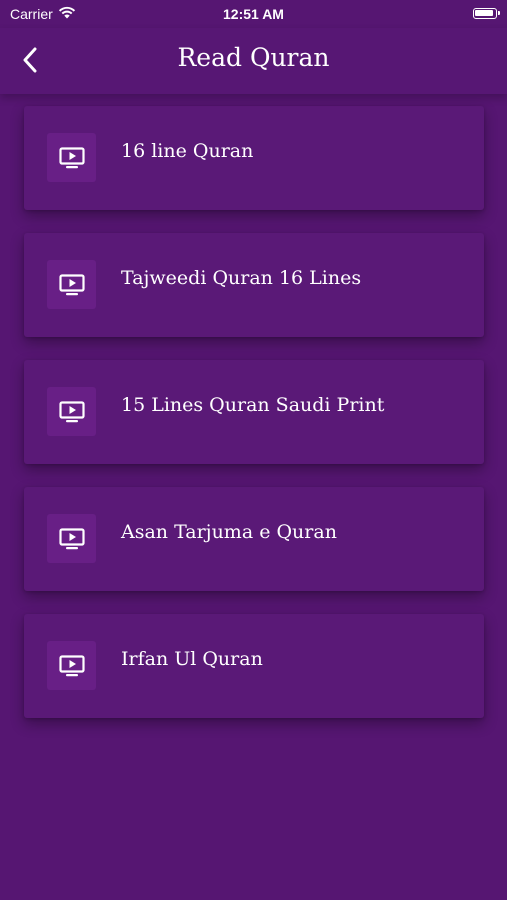 The height and width of the screenshot is (900, 507). What do you see at coordinates (486, 13) in the screenshot?
I see `battery-icon` at bounding box center [486, 13].